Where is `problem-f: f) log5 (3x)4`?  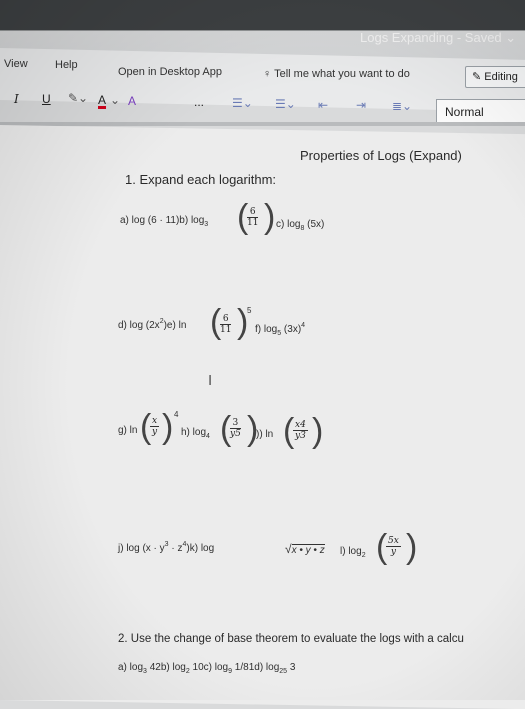 problem-f: f) log5 (3x)4 is located at coordinates (280, 329).